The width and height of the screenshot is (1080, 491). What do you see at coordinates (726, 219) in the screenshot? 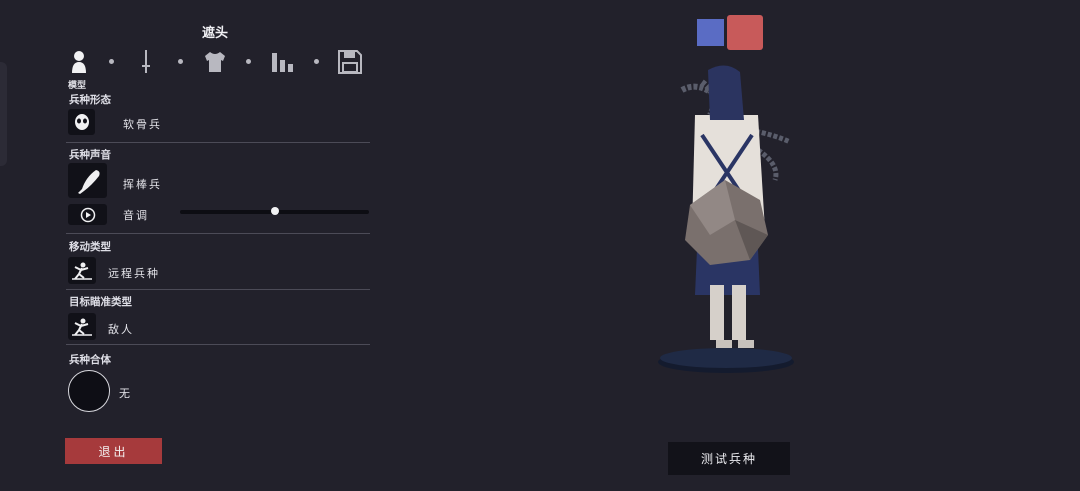
I see `unit-model-preview` at bounding box center [726, 219].